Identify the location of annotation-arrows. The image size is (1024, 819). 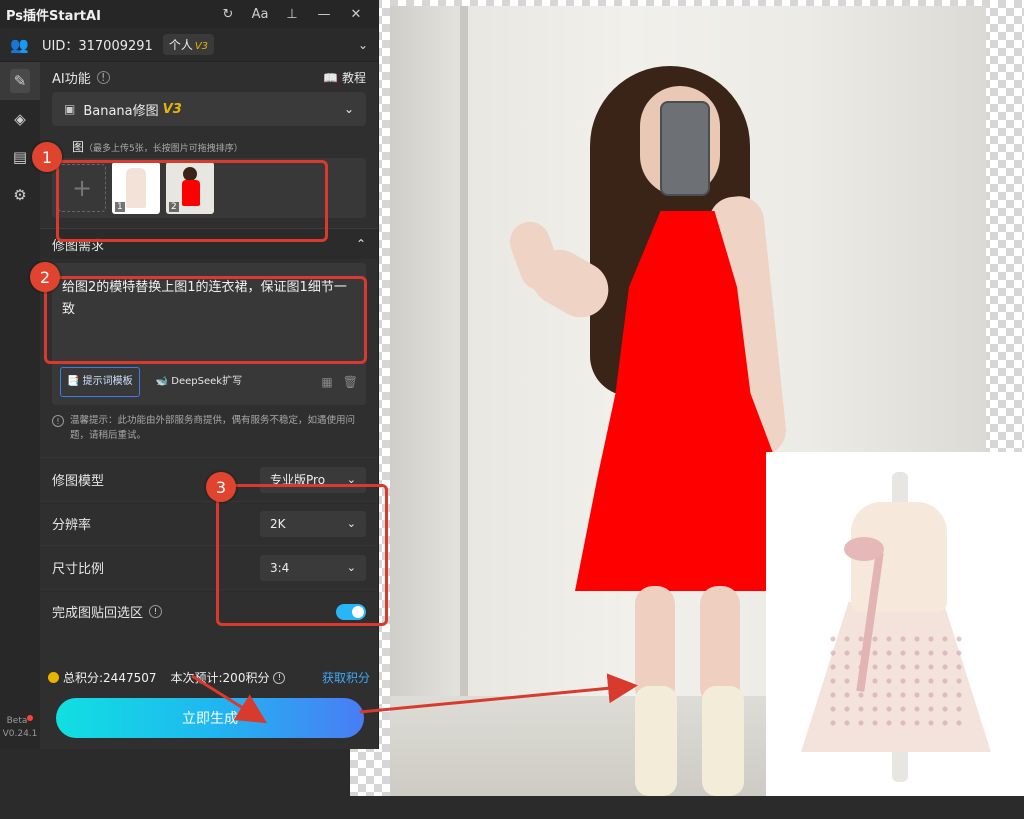
(414, 698).